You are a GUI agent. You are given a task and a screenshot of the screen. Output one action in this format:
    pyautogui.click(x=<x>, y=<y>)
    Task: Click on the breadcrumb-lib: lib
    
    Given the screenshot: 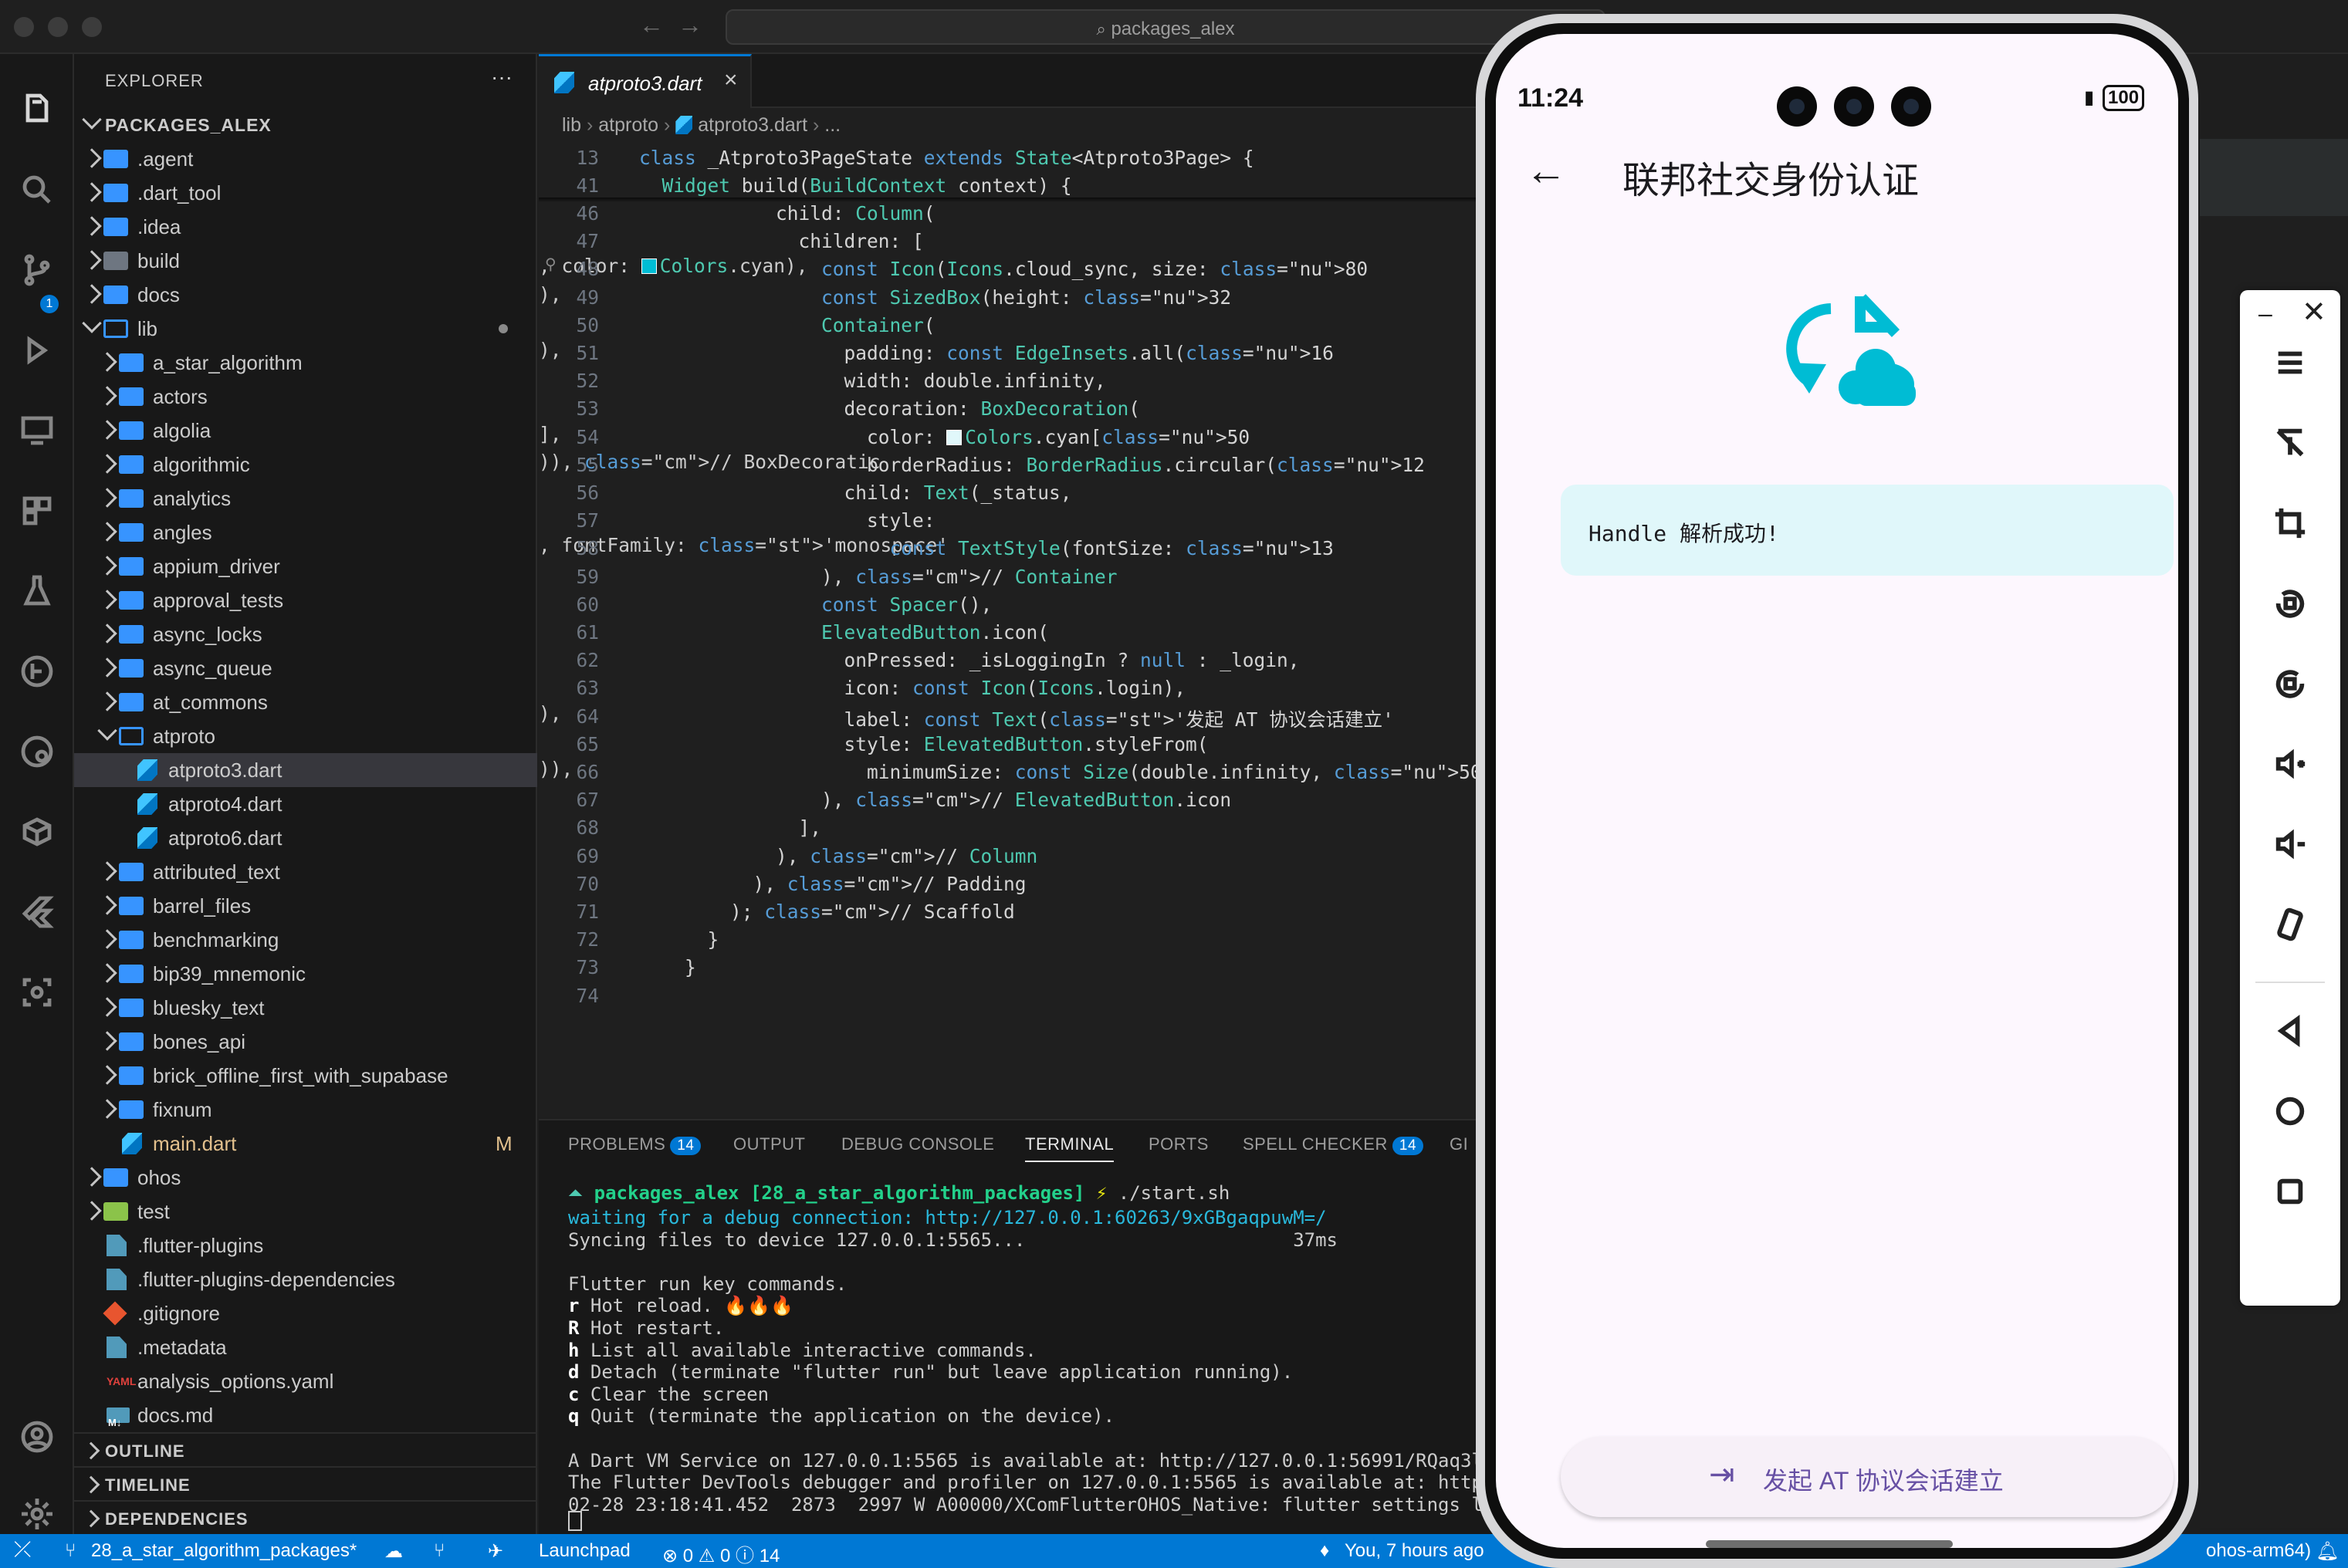 What is the action you would take?
    pyautogui.click(x=571, y=125)
    